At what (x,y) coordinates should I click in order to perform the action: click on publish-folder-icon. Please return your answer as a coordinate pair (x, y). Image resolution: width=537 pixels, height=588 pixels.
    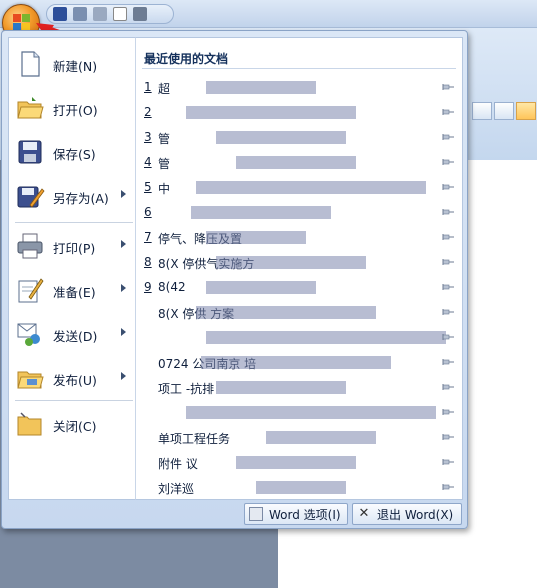
    Looking at the image, I should click on (30, 380).